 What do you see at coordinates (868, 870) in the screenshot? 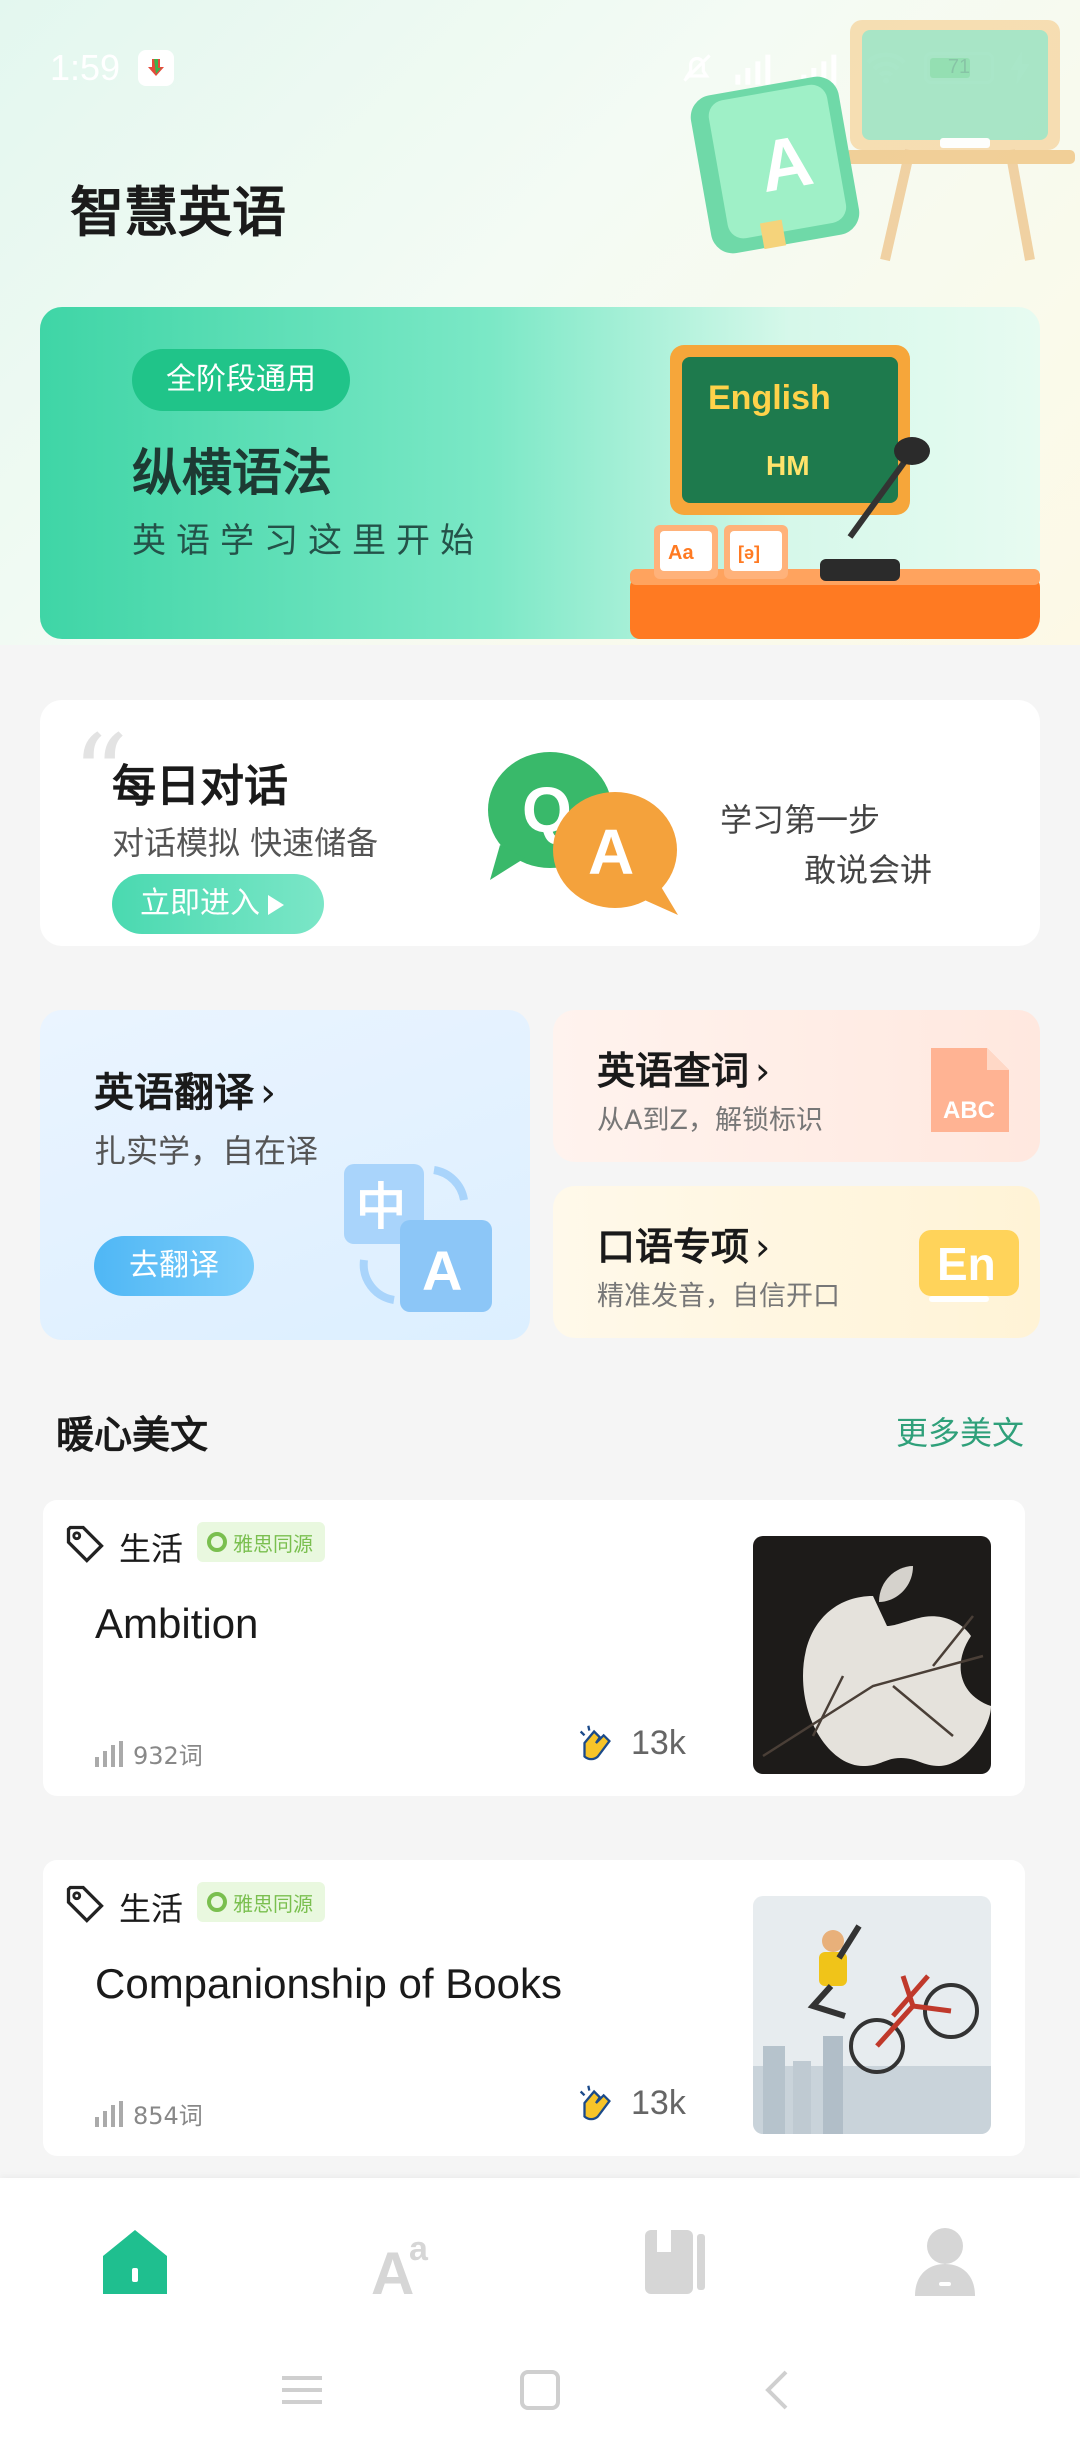
I see `daily-step-line2: 敢说会讲` at bounding box center [868, 870].